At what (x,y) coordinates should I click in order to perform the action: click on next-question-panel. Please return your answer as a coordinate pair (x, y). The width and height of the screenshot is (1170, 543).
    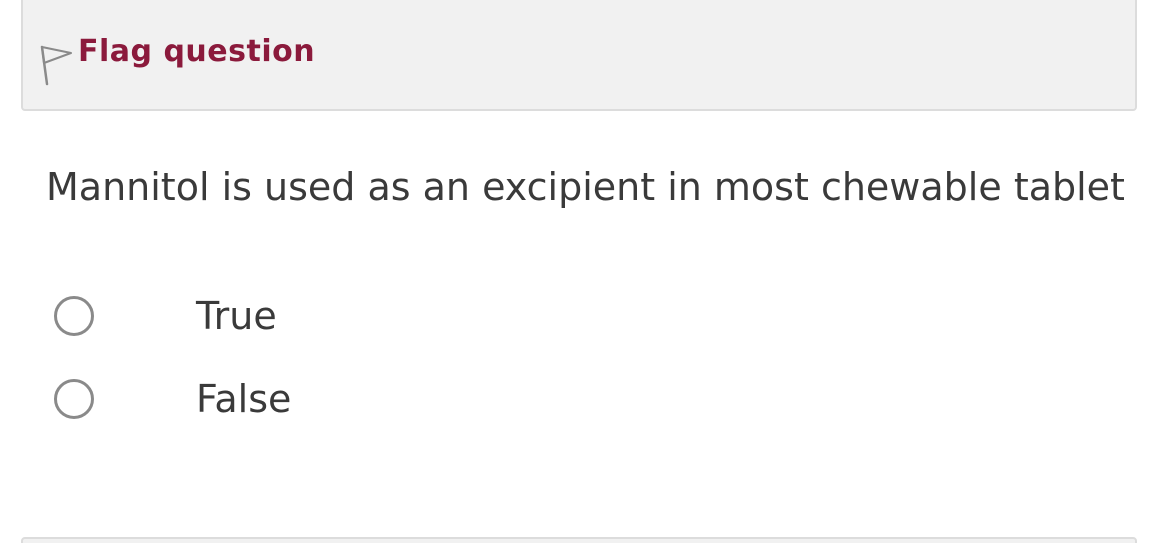
    Looking at the image, I should click on (579, 540).